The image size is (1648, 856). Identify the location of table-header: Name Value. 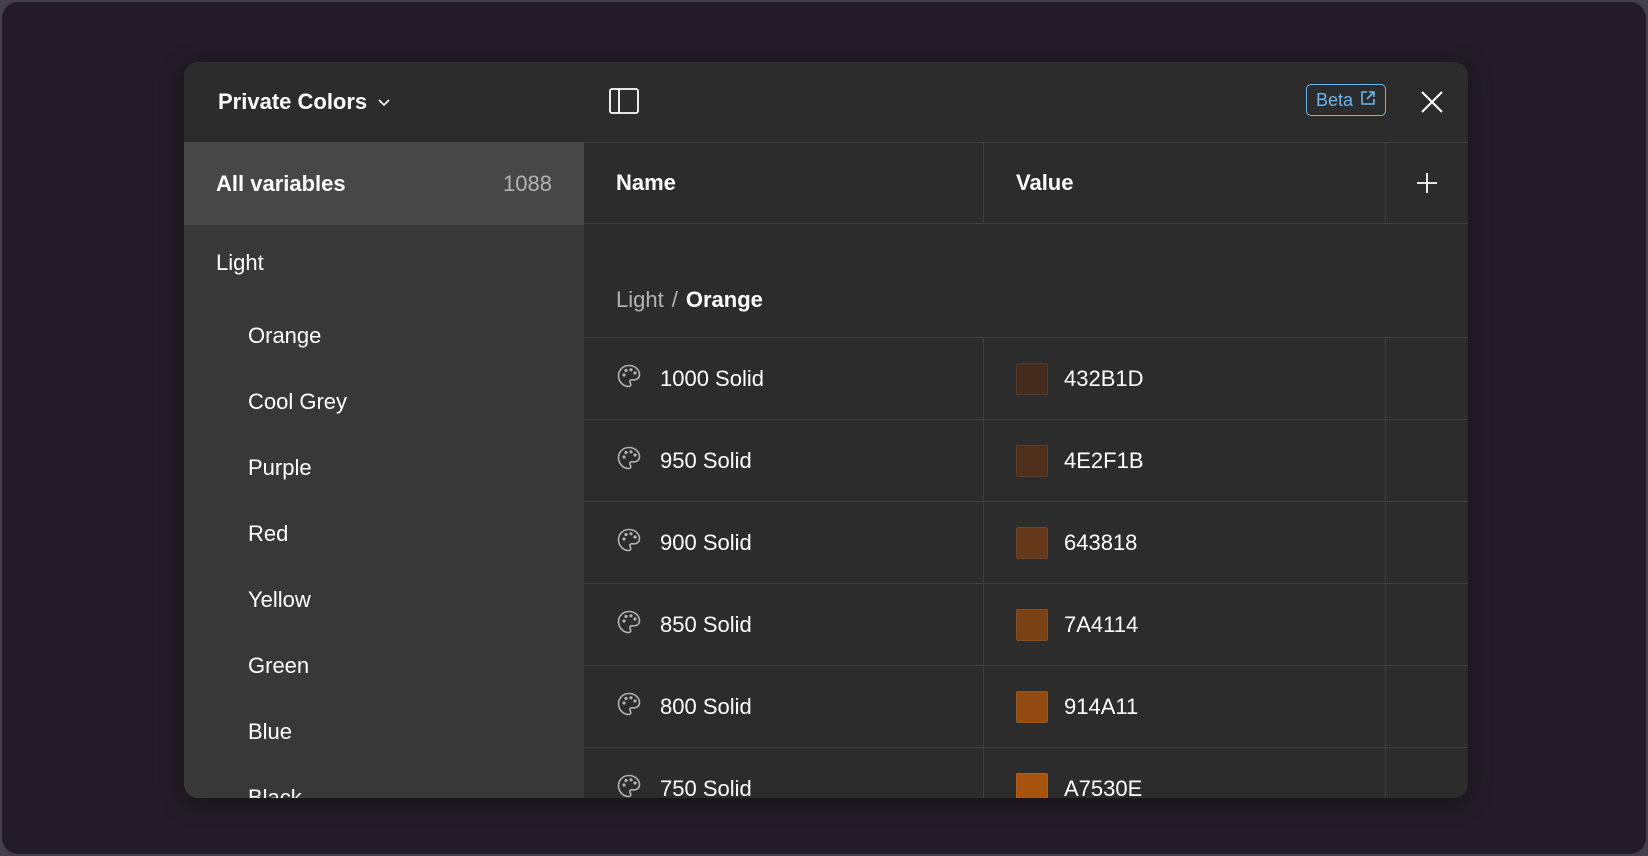
(1026, 183).